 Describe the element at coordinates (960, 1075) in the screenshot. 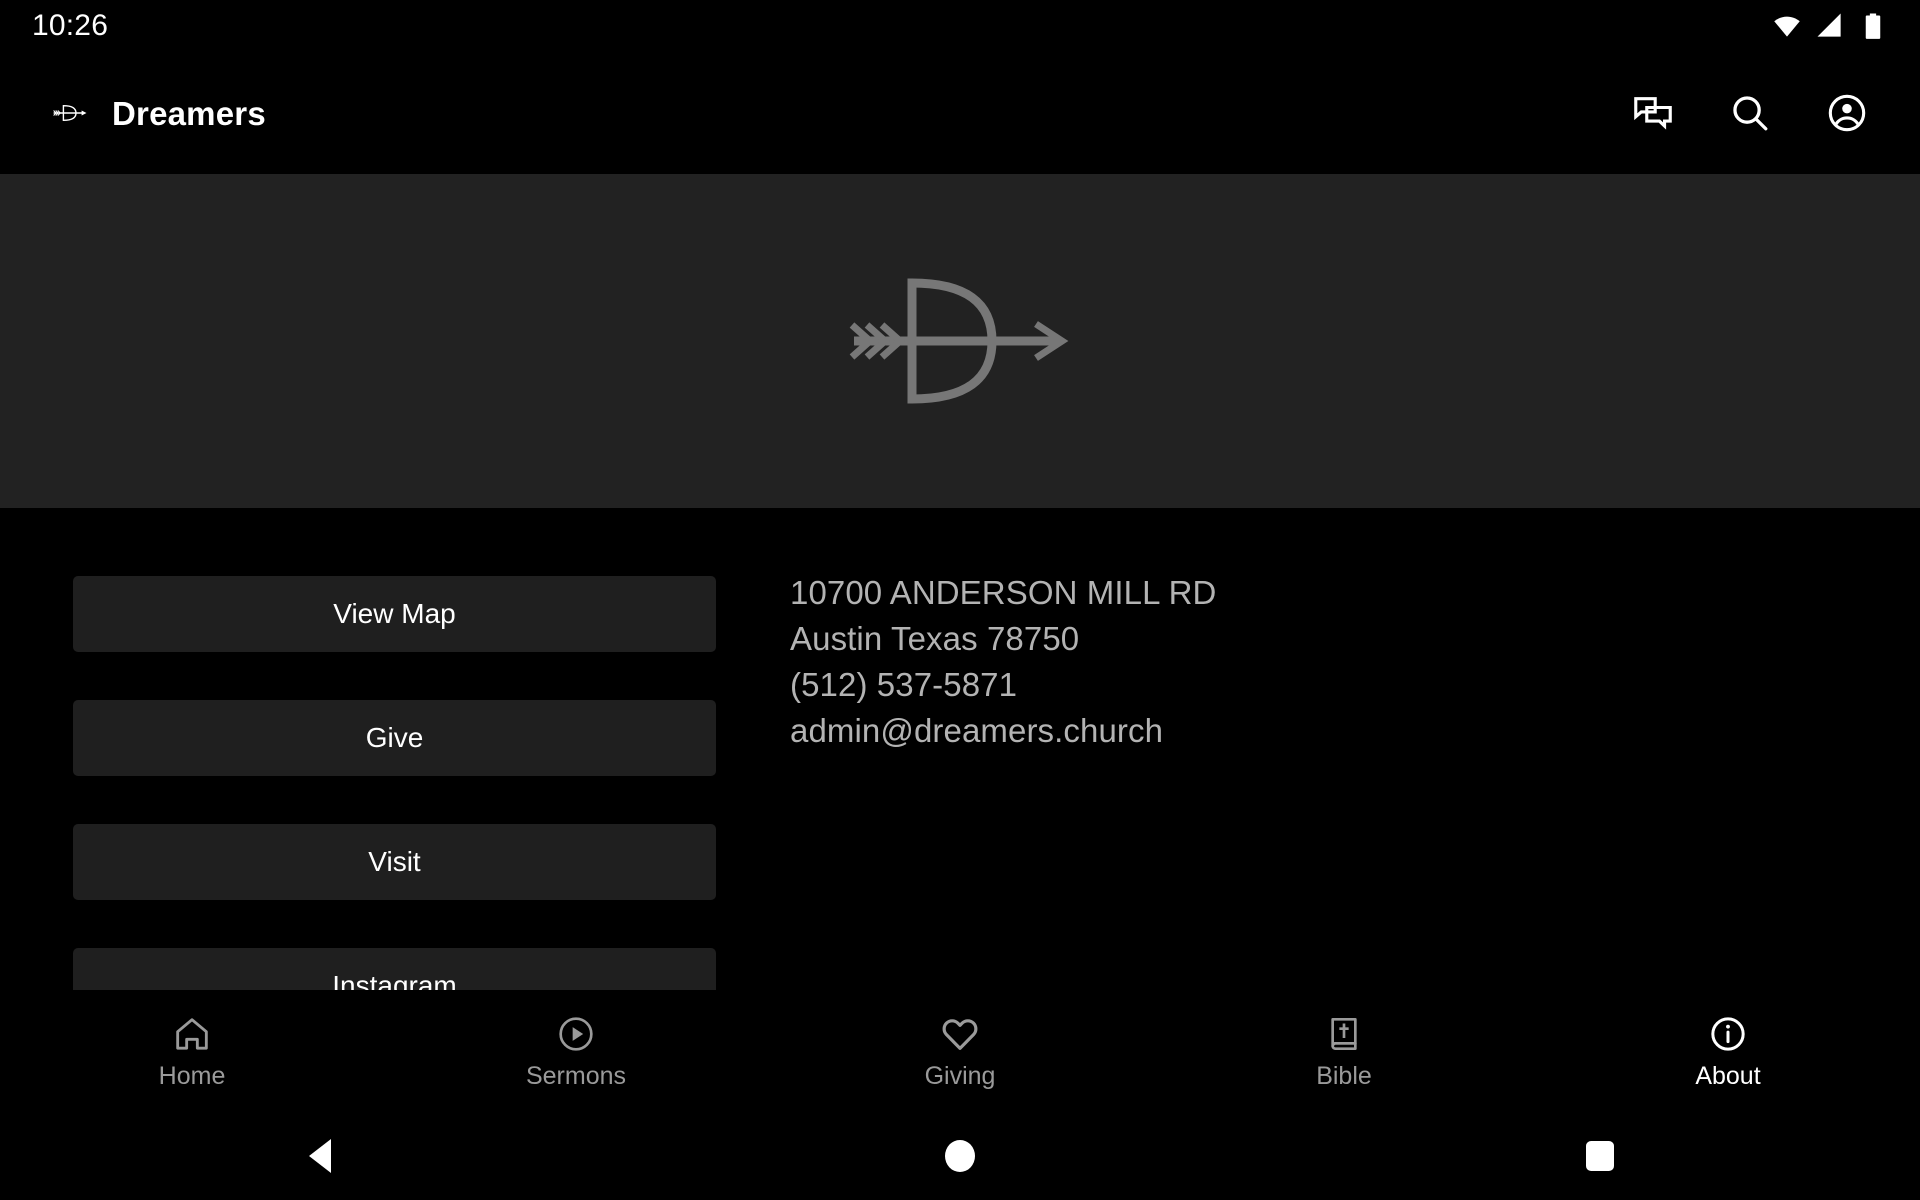

I see `tab-label-giving: Giving` at that location.